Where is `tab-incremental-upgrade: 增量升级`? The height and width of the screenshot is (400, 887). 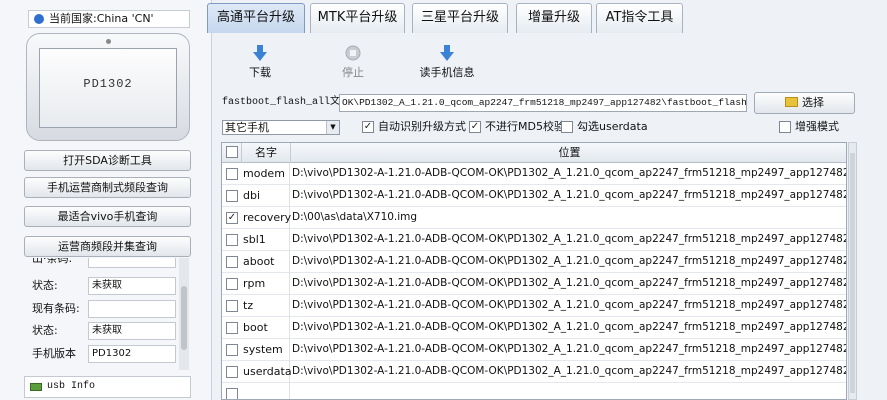
tab-incremental-upgrade: 增量升级 is located at coordinates (554, 18).